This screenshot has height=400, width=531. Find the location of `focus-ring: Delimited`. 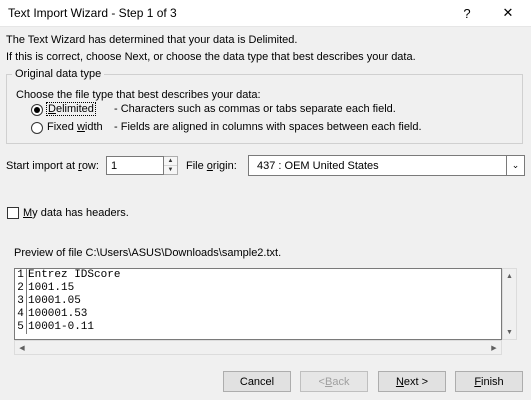

focus-ring: Delimited is located at coordinates (71, 109).